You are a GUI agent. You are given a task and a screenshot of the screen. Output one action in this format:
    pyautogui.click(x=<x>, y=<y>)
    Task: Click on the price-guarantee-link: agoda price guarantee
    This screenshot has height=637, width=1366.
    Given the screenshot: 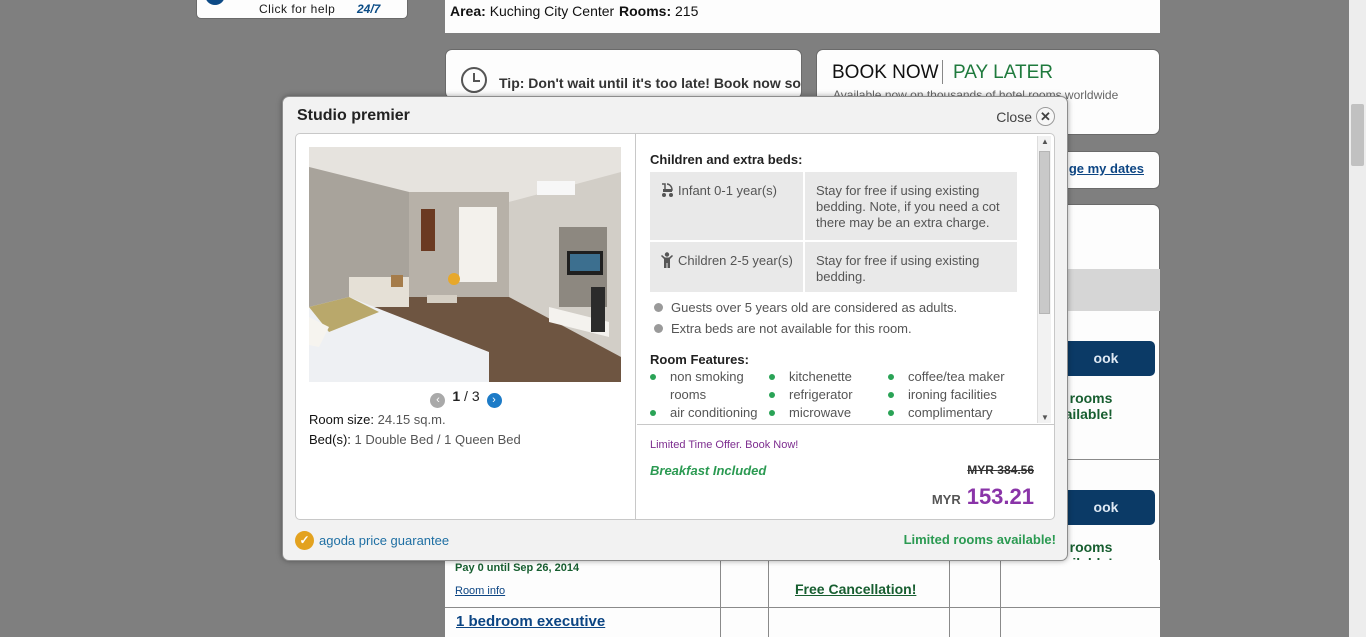 What is the action you would take?
    pyautogui.click(x=384, y=540)
    